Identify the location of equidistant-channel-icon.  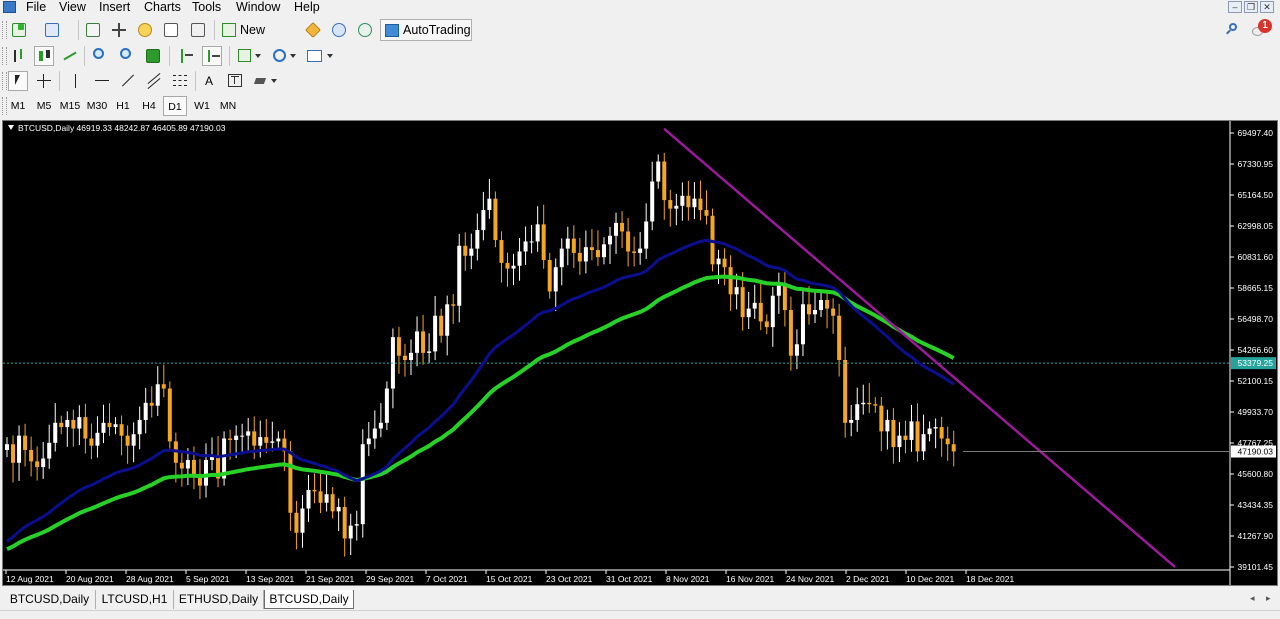
(154, 81).